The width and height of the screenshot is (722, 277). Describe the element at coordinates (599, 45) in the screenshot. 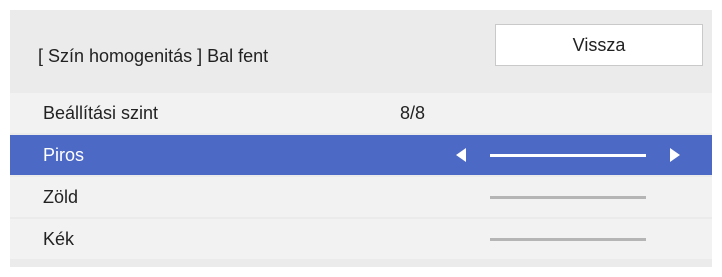

I see `back-button: Vissza` at that location.